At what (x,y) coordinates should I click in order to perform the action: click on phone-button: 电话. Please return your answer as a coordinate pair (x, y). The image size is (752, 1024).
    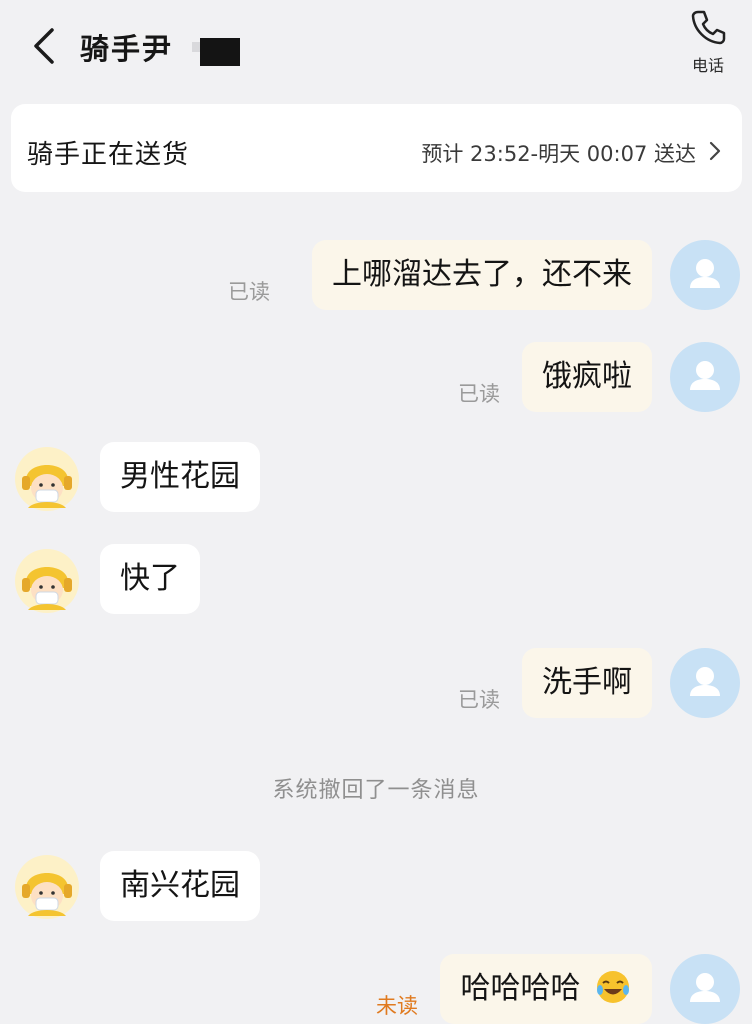
    Looking at the image, I should click on (708, 46).